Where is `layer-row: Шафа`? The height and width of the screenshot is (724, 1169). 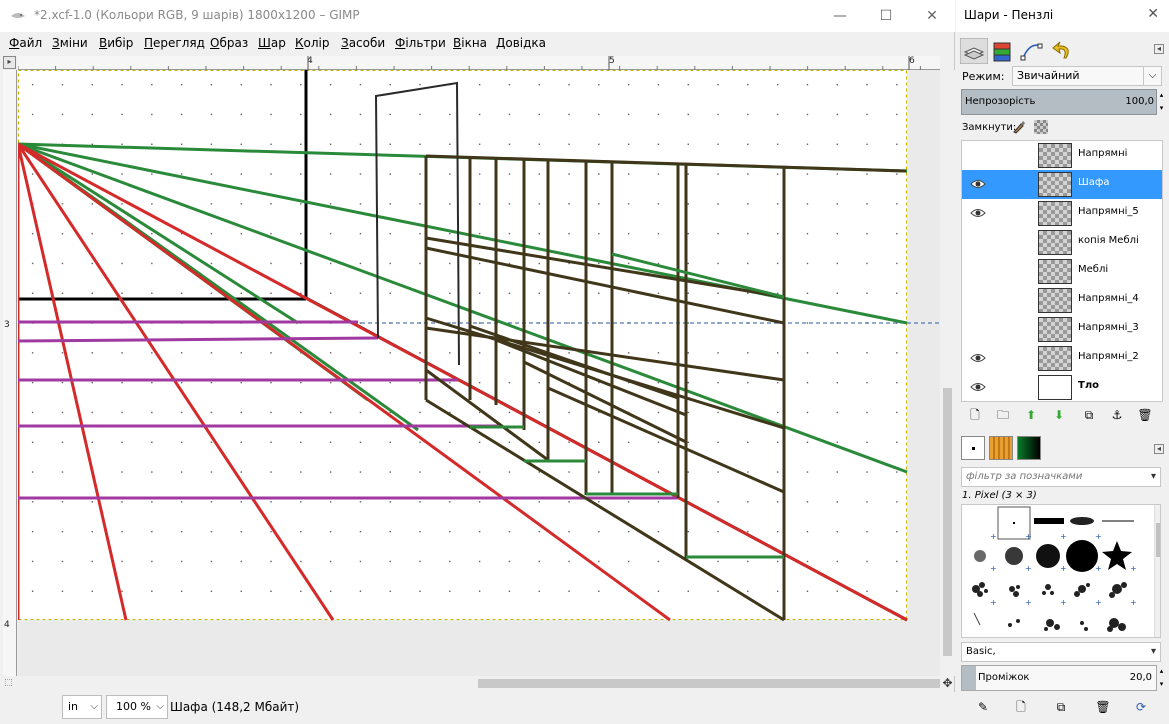
layer-row: Шафа is located at coordinates (1062, 184).